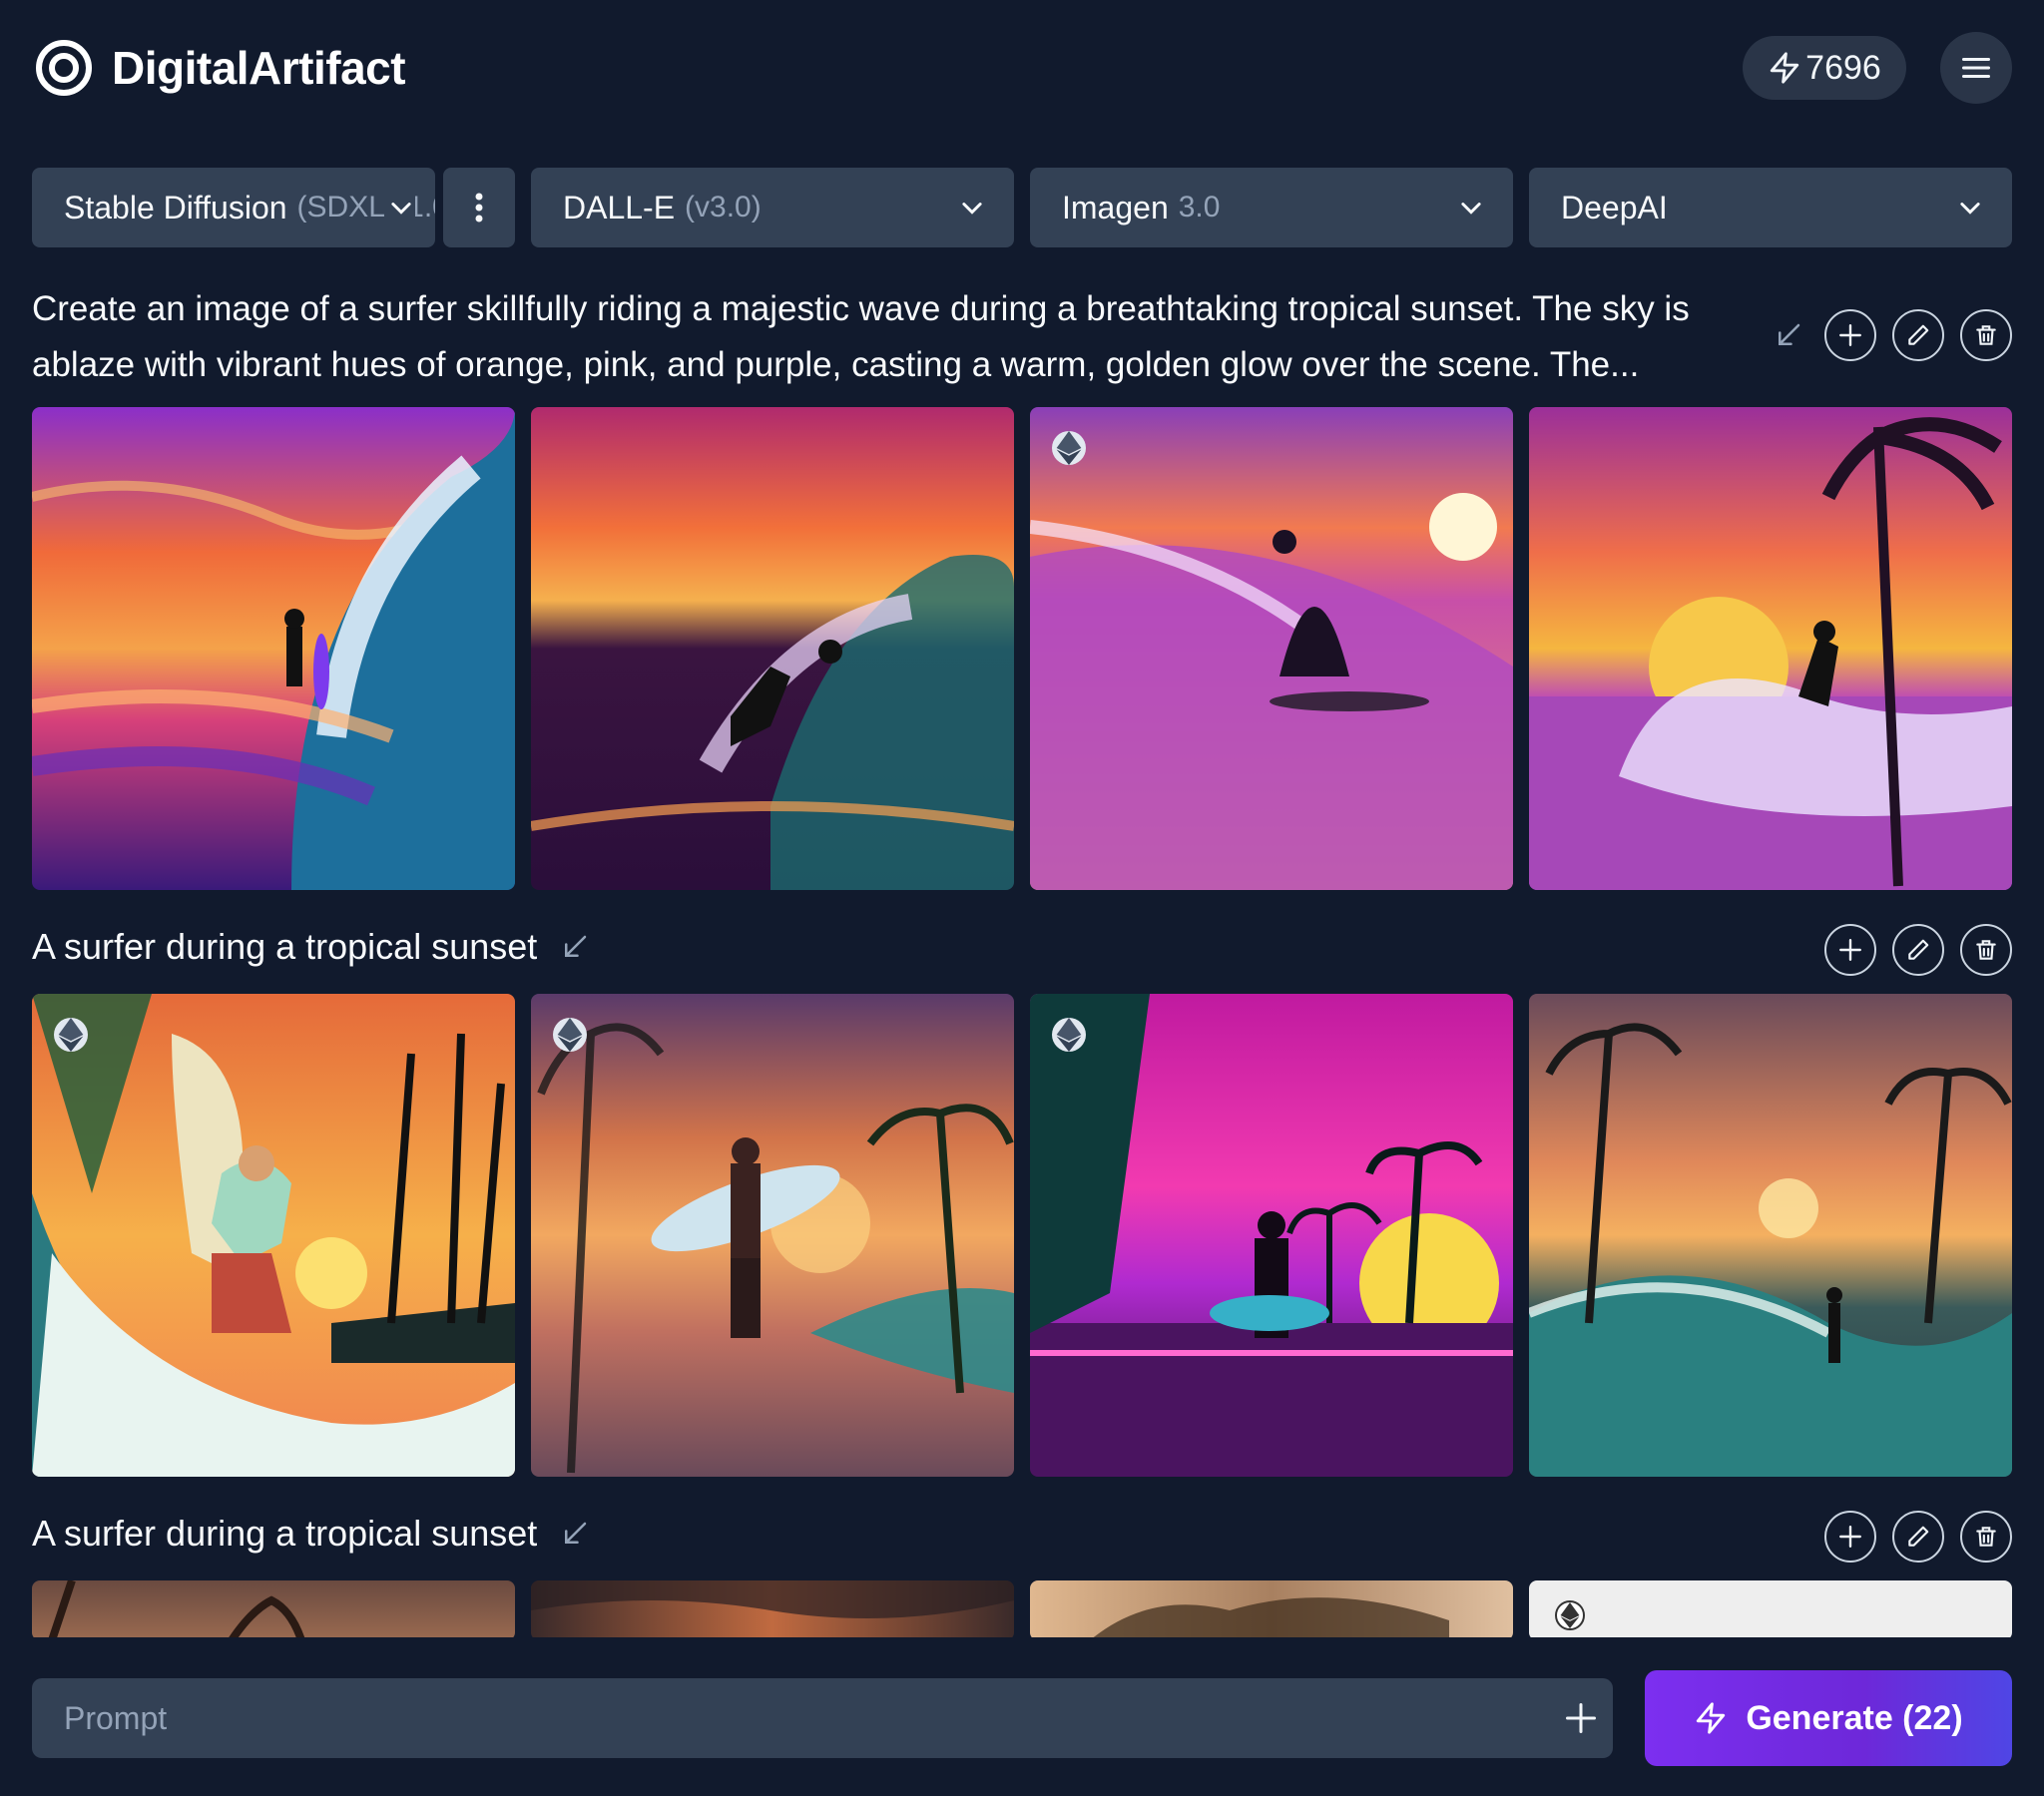  I want to click on credits-count: 7696, so click(1843, 67).